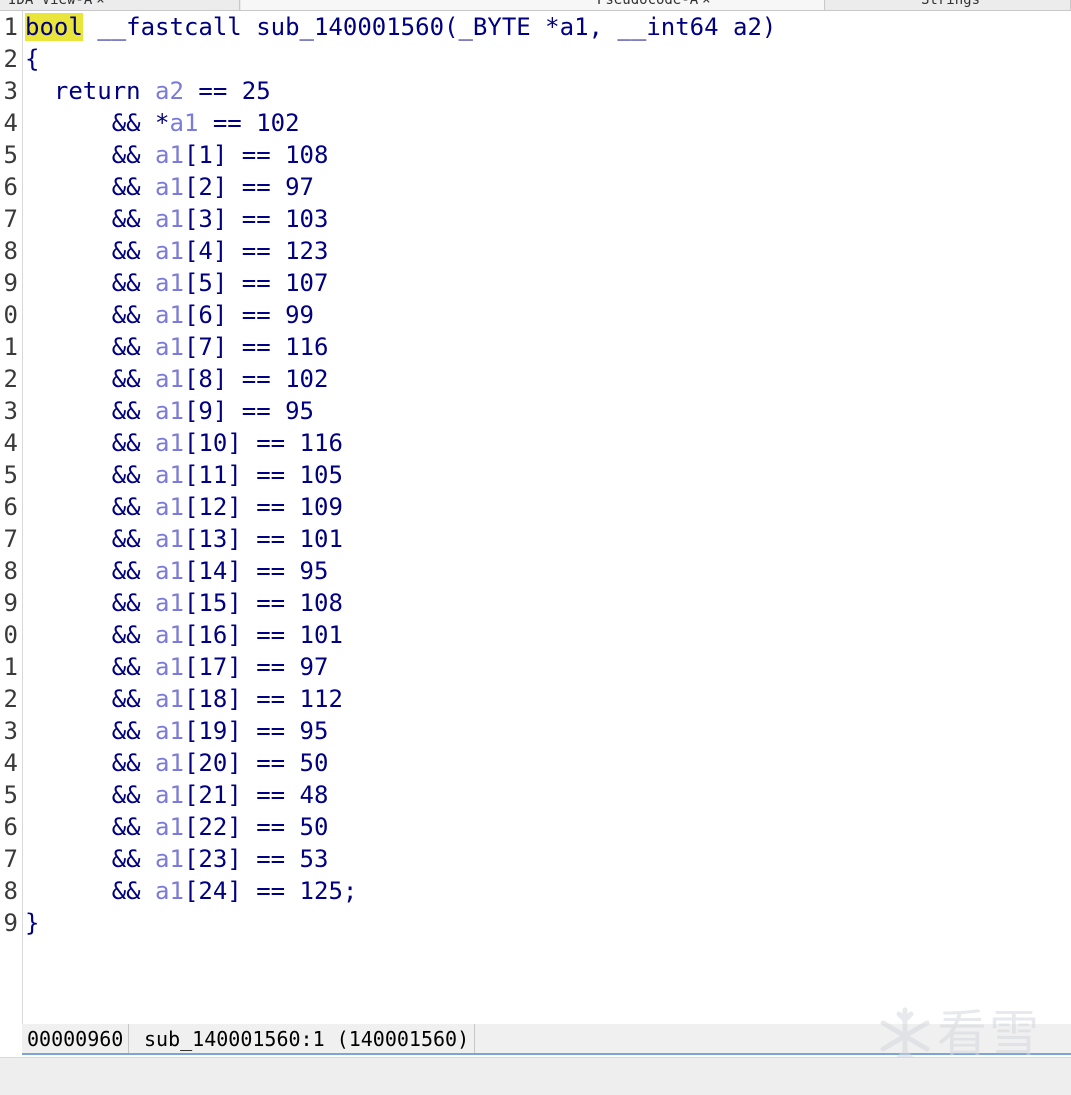  I want to click on code-line-open-brace: {, so click(32, 59).